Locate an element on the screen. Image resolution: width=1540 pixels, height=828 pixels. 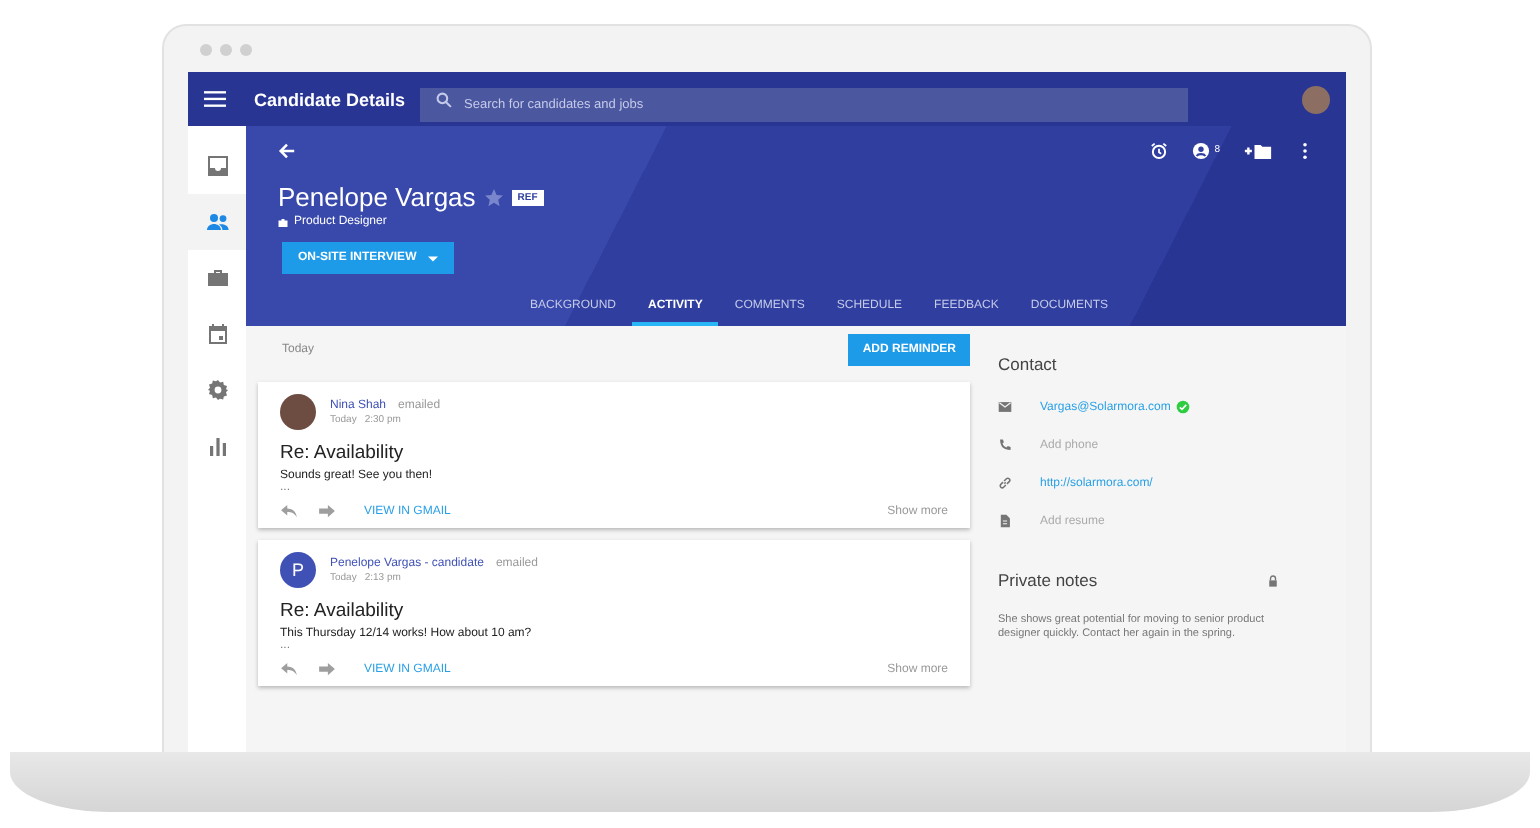
avatar-initial: P is located at coordinates (298, 570).